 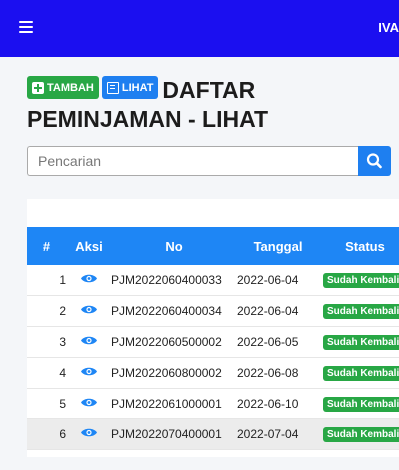 I want to click on table-row: 4 PJM2022060800002 2022-06-08 Sudah Kembali, so click(x=213, y=373).